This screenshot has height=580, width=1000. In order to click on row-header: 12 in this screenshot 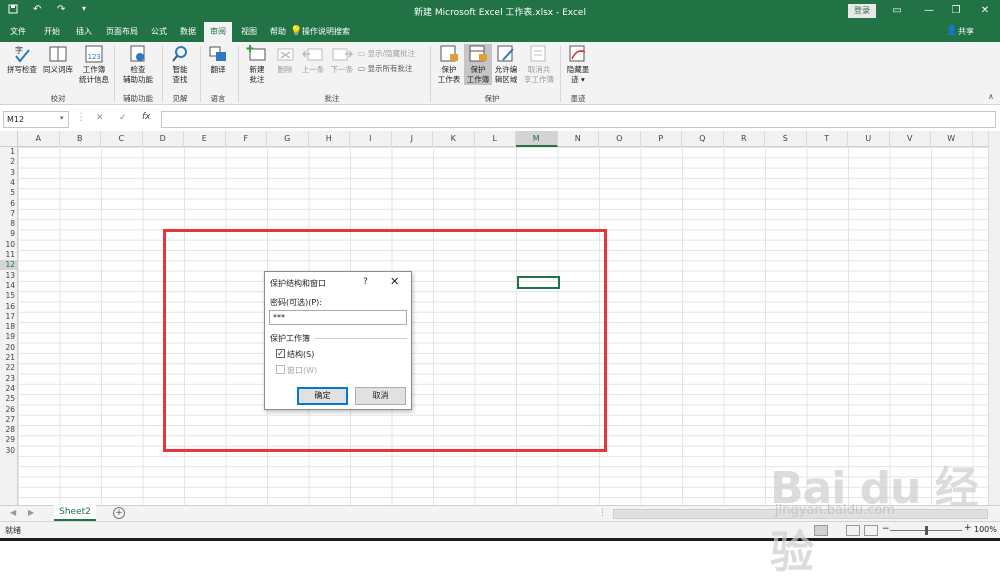, I will do `click(9, 265)`.